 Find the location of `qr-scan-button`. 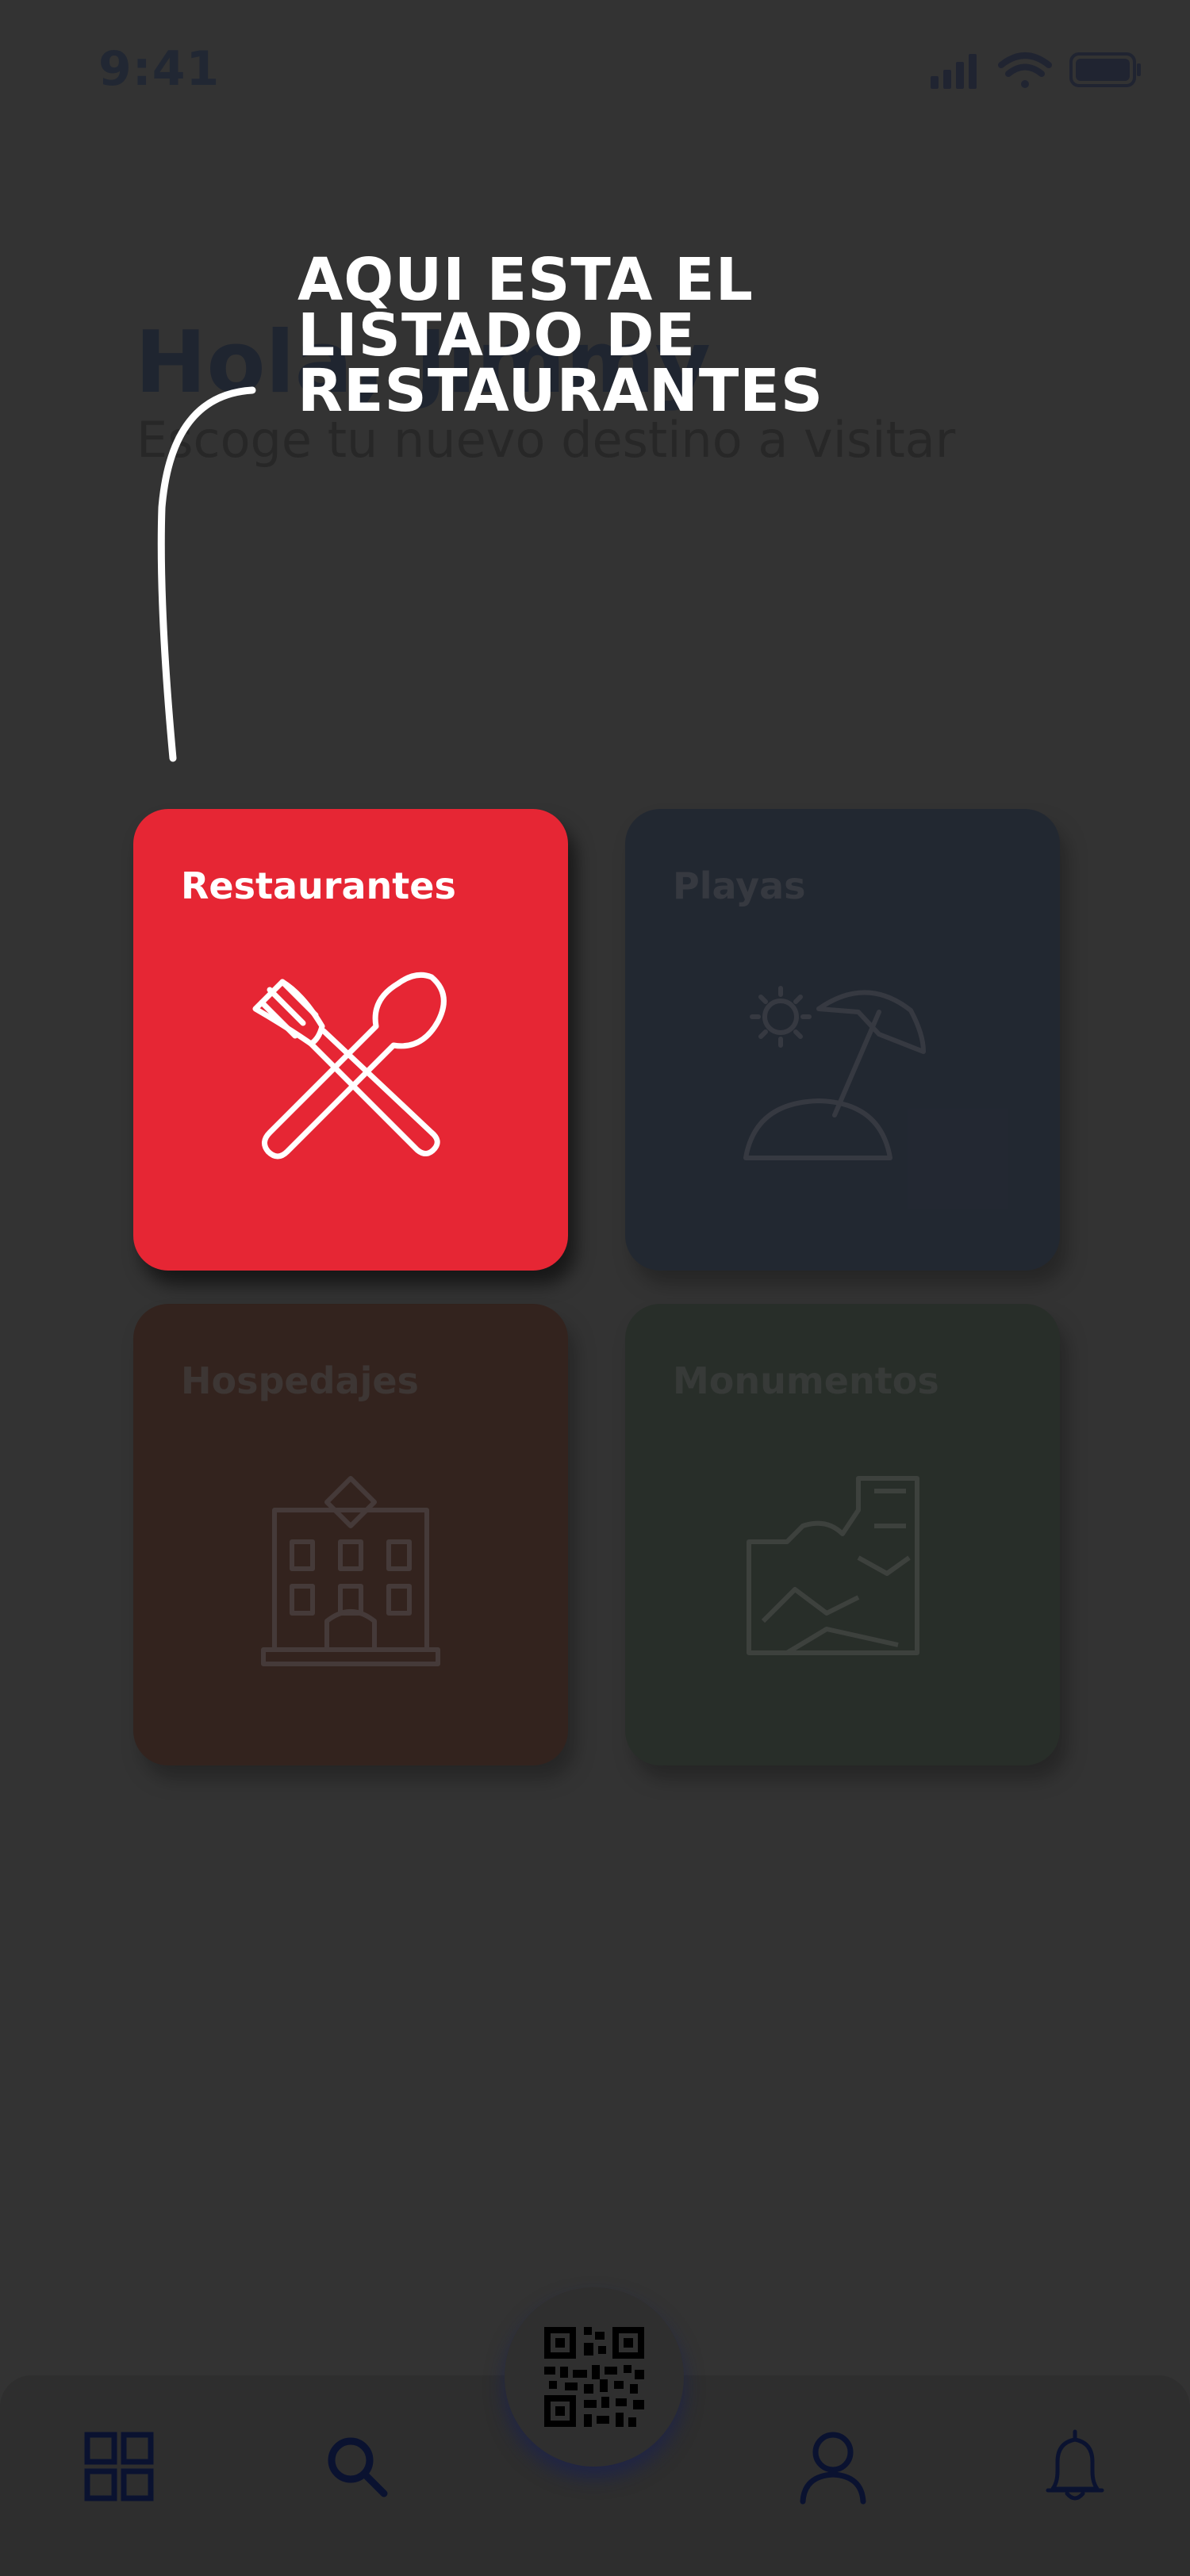

qr-scan-button is located at coordinates (594, 2377).